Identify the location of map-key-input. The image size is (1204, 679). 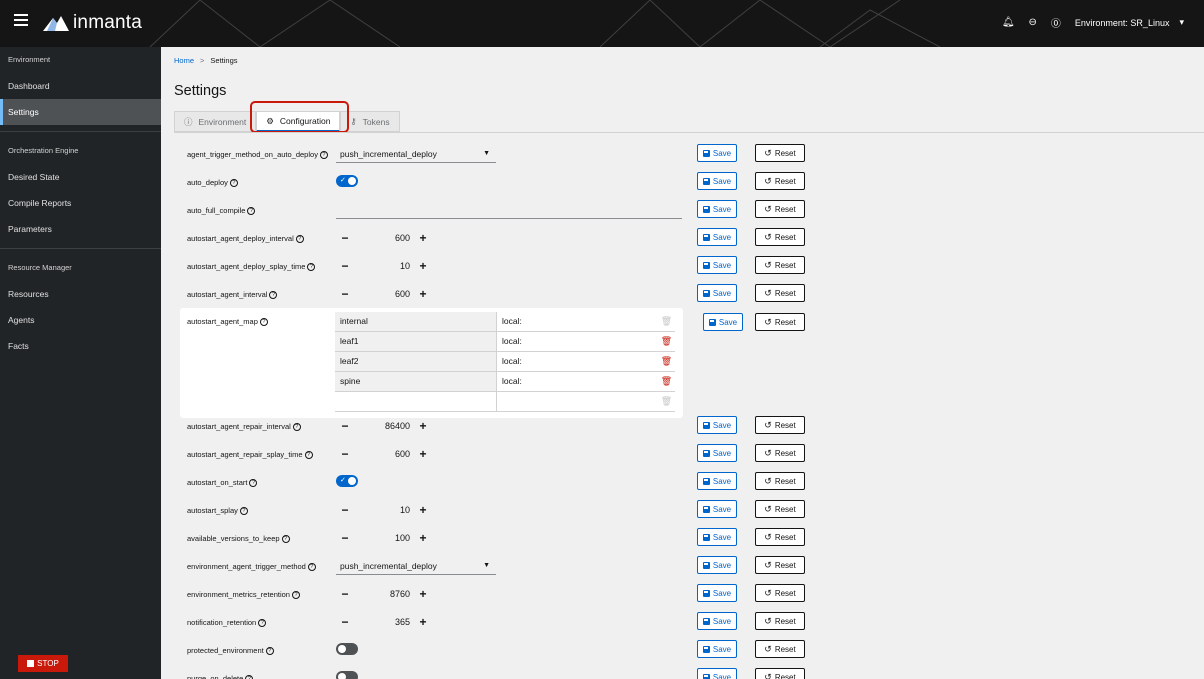
(415, 401).